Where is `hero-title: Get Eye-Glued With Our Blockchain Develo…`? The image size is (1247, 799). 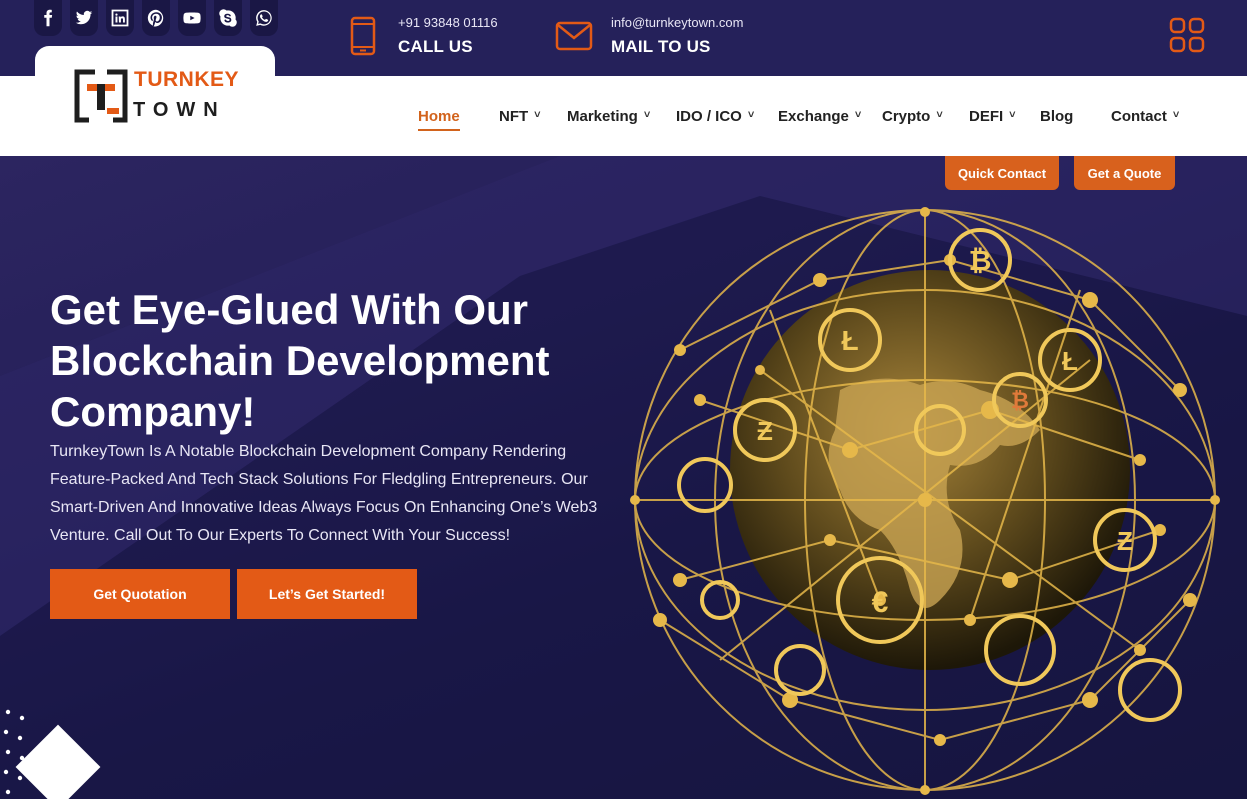 hero-title: Get Eye-Glued With Our Blockchain Develo… is located at coordinates (330, 360).